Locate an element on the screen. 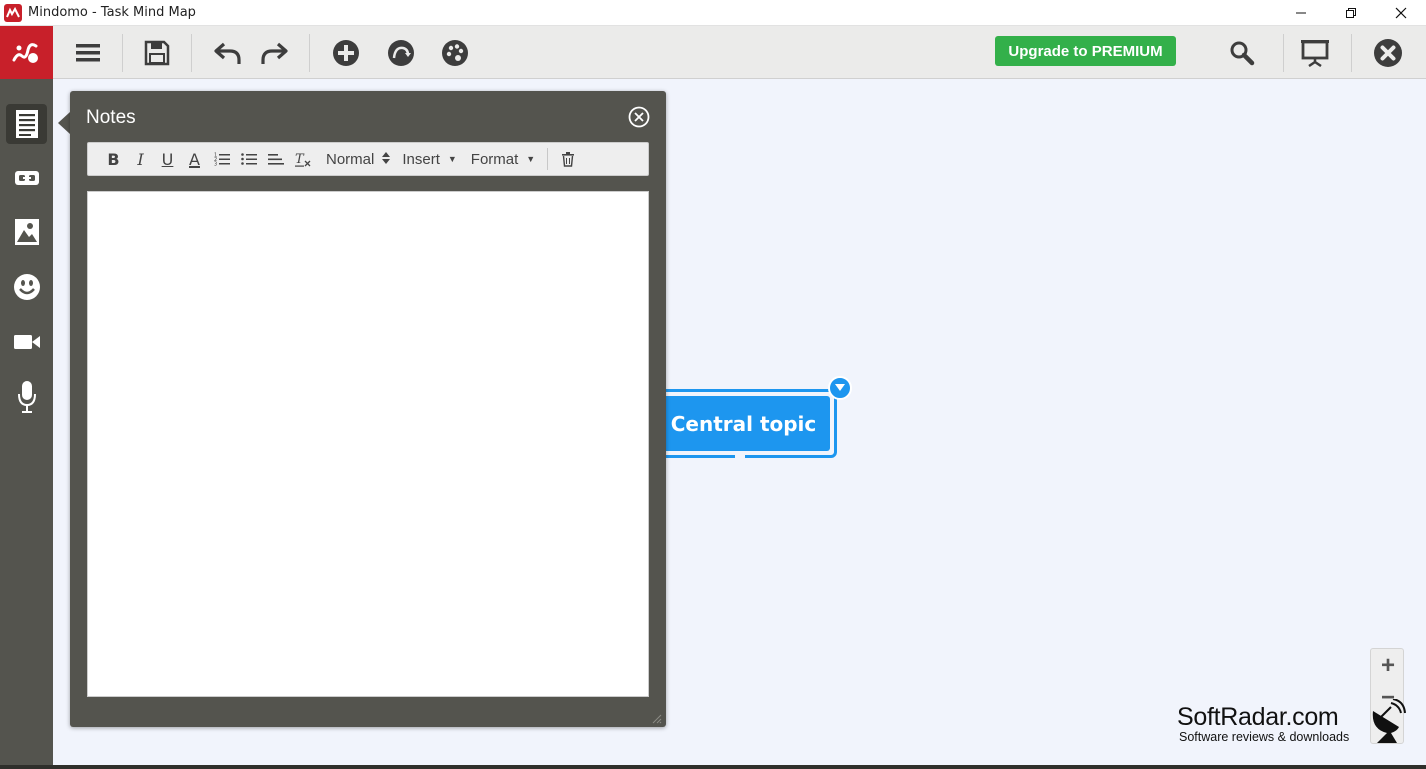  svg-text: T is located at coordinates (300, 159).